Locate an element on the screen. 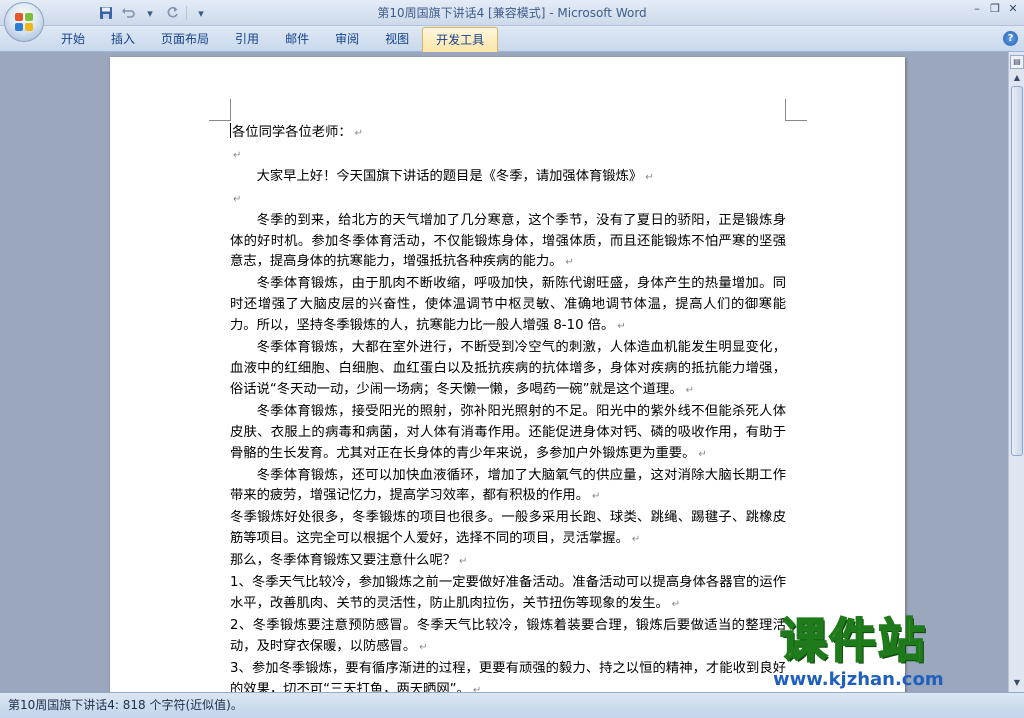  text-cursor is located at coordinates (230, 130).